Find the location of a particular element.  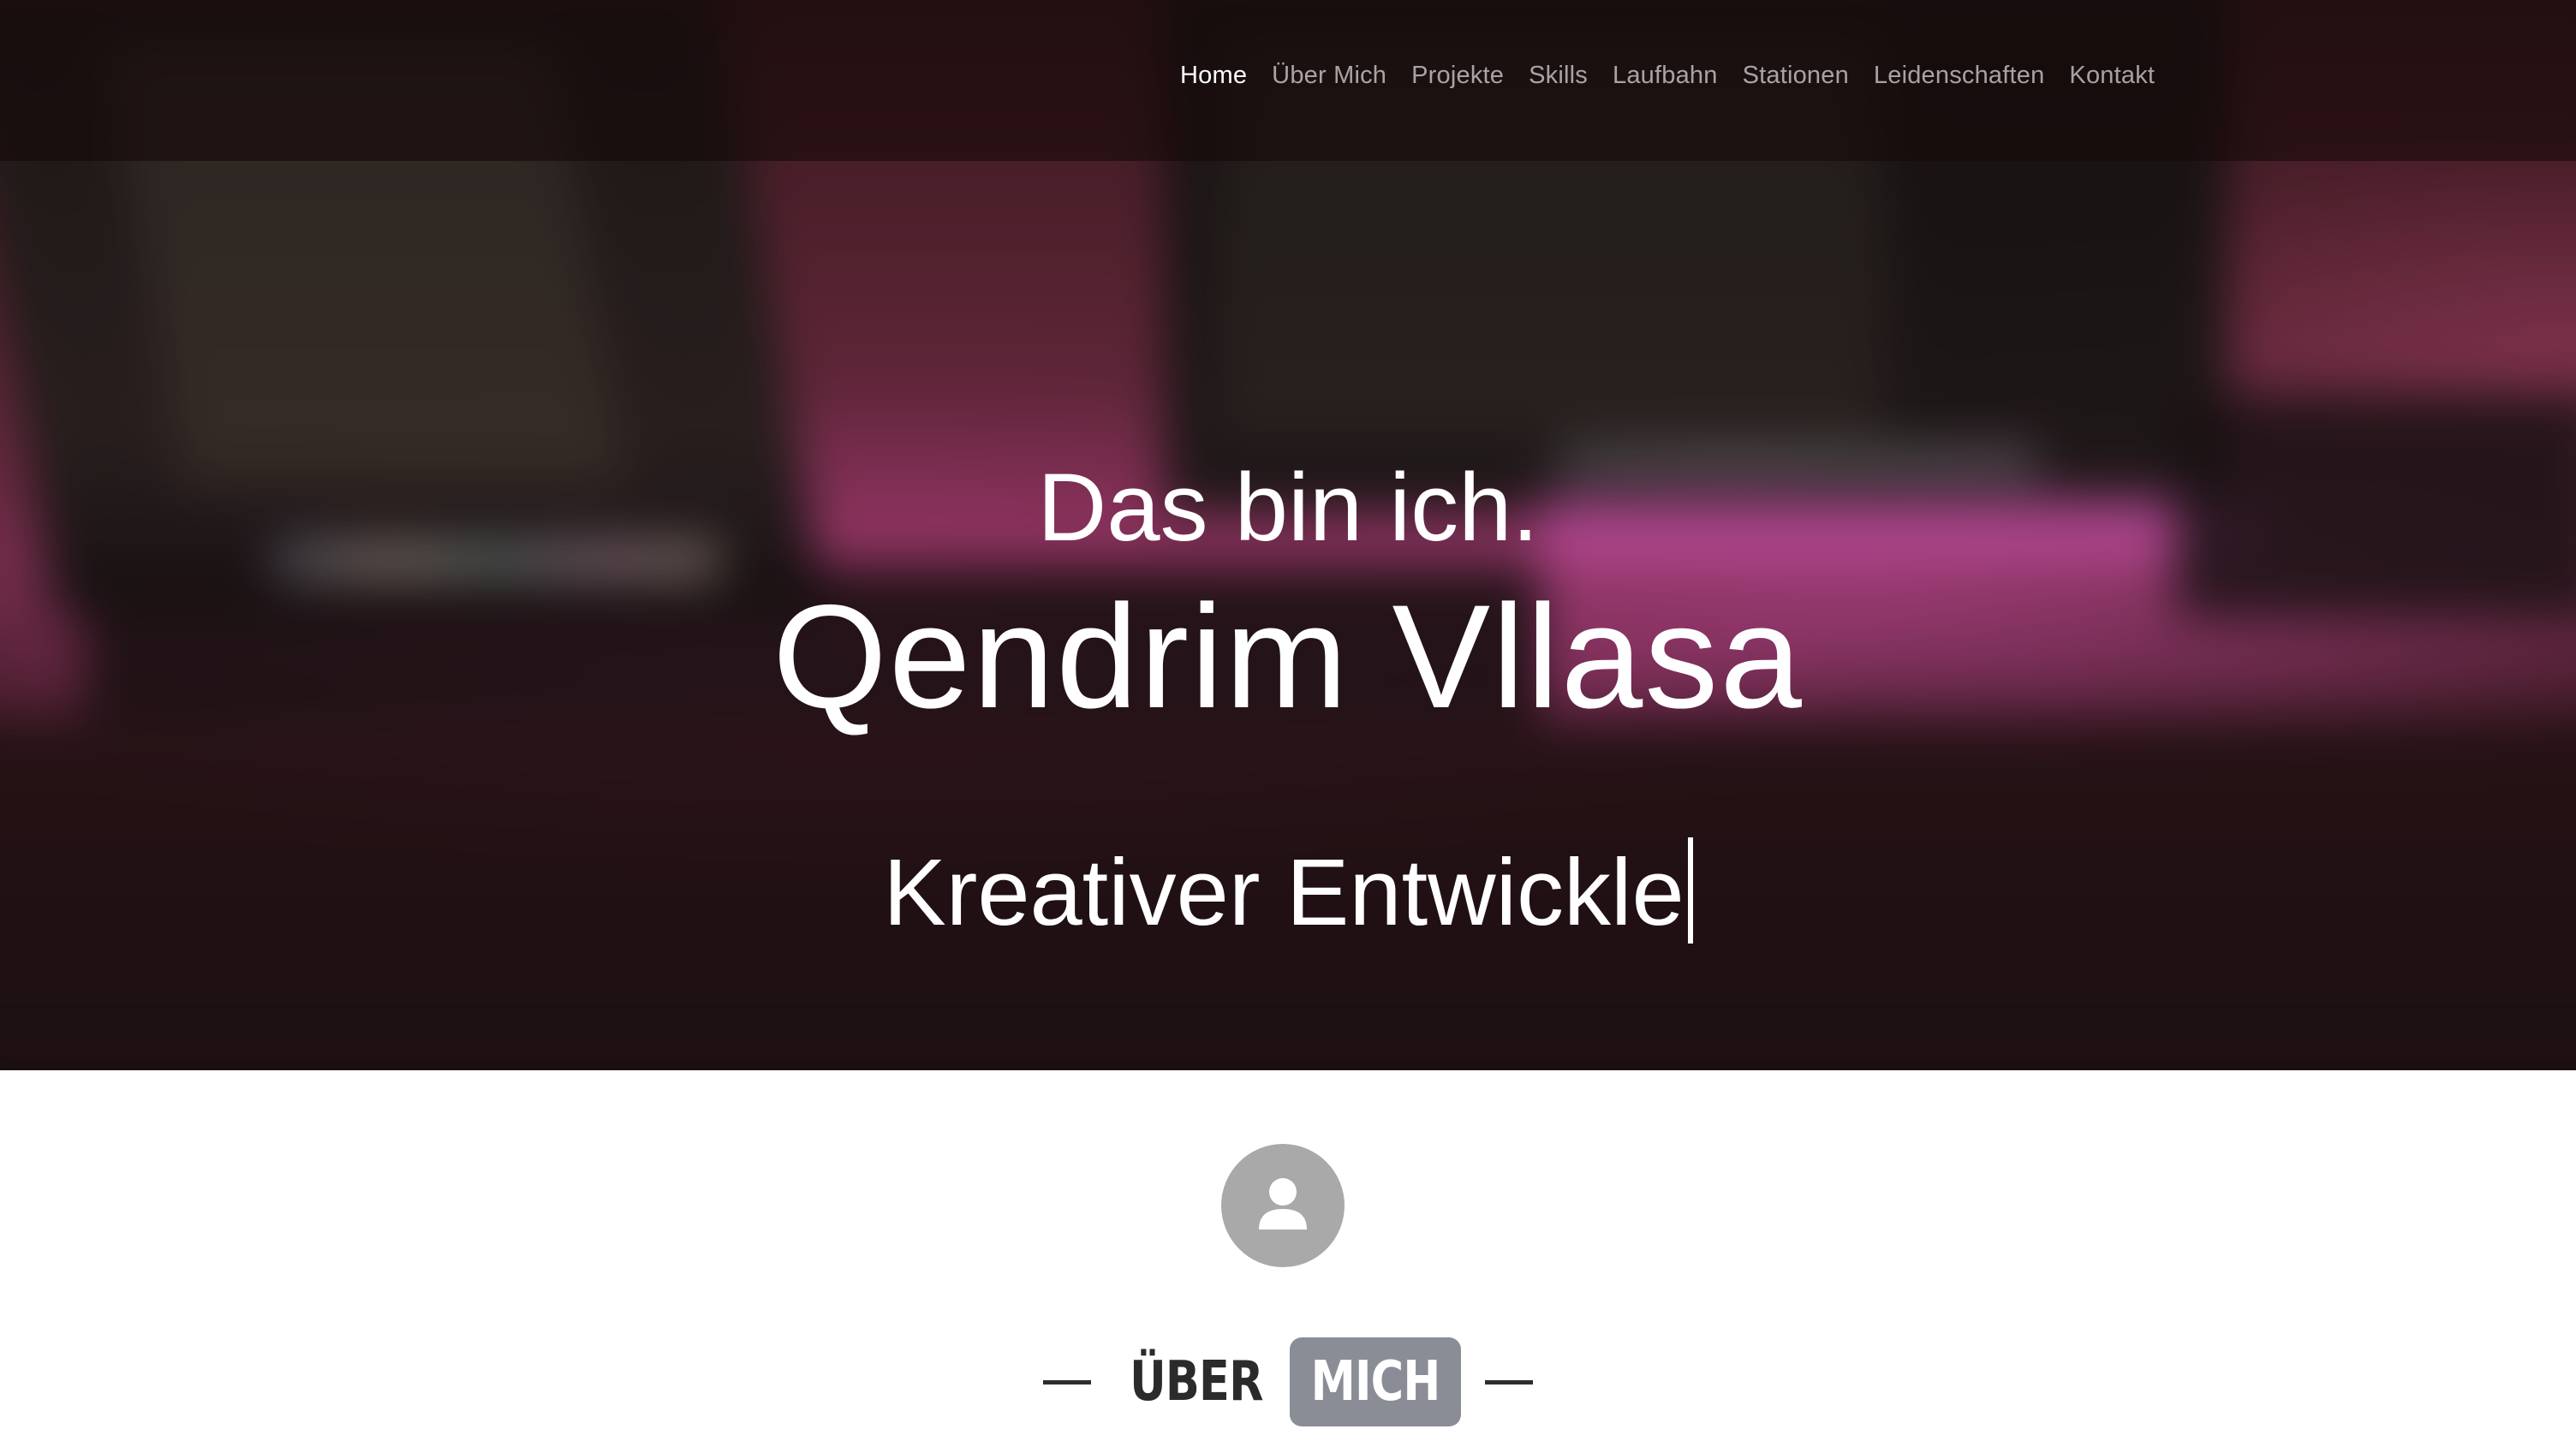

user-icon is located at coordinates (1283, 1204).